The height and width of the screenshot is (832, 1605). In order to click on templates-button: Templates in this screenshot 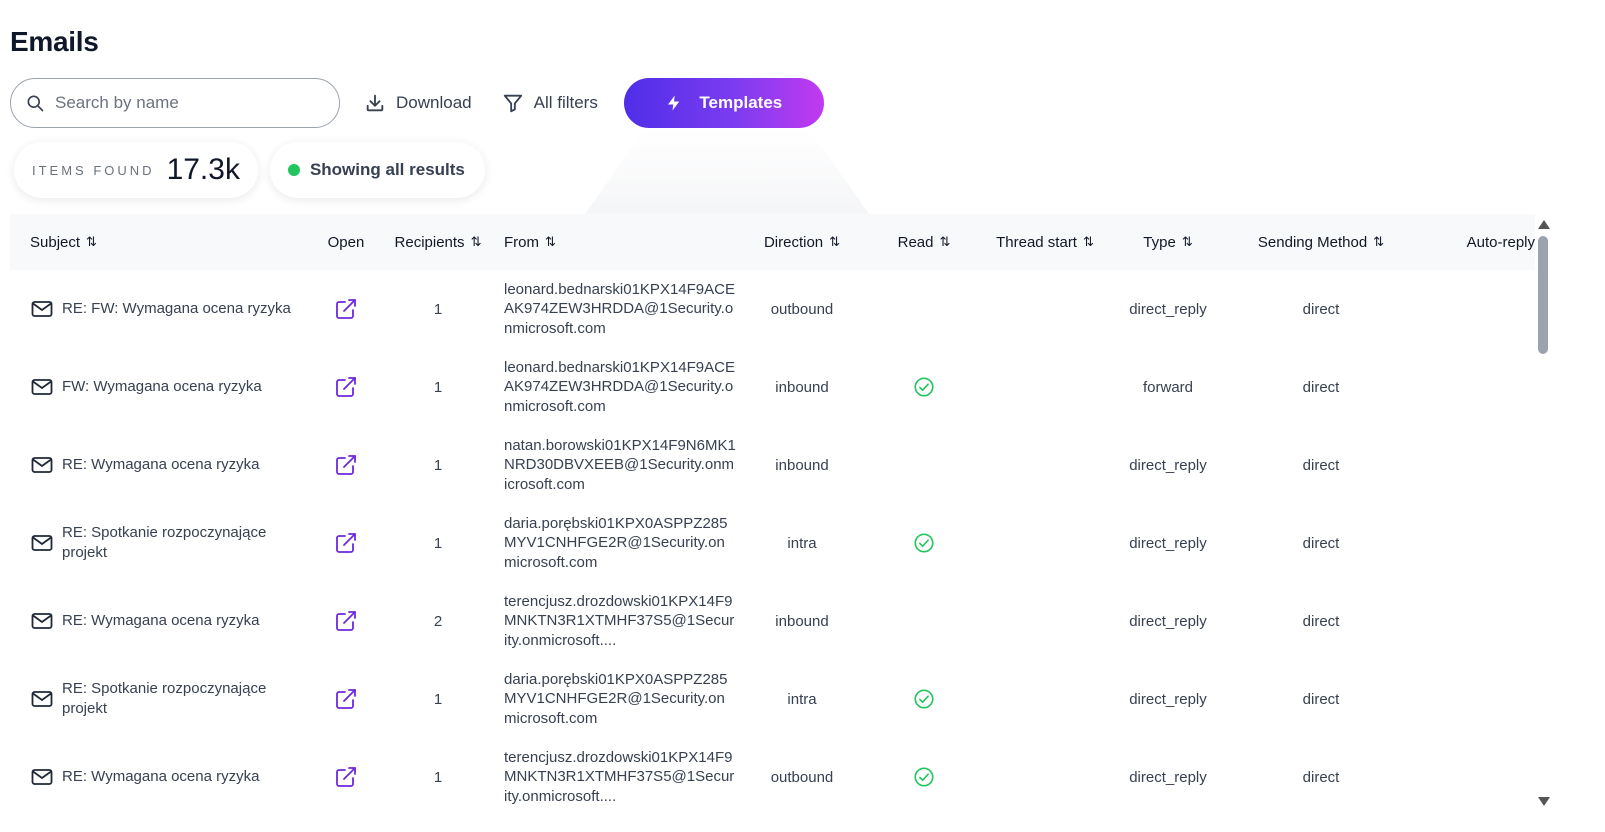, I will do `click(723, 103)`.